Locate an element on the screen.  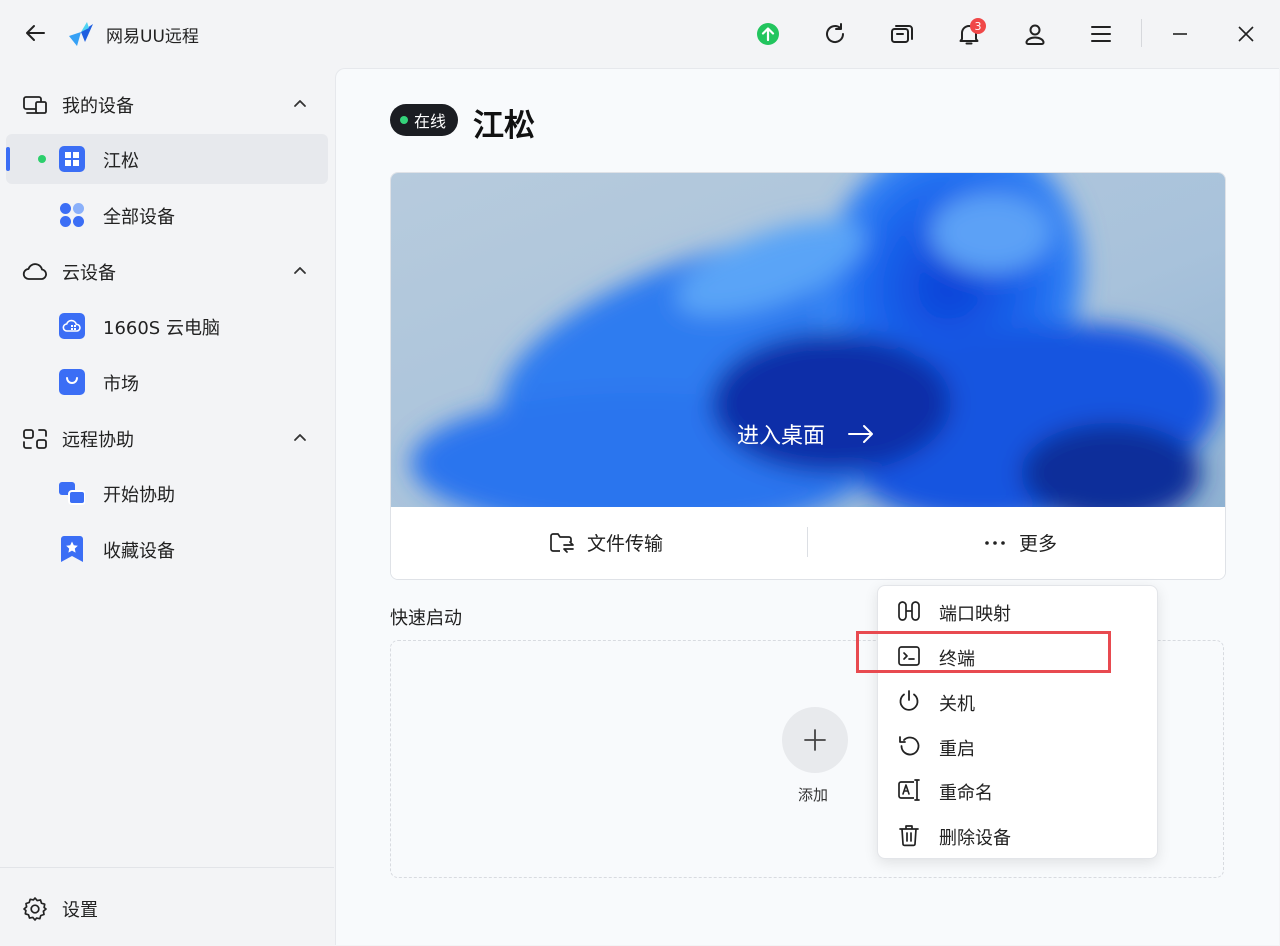
sidebar-divider is located at coordinates (167, 867).